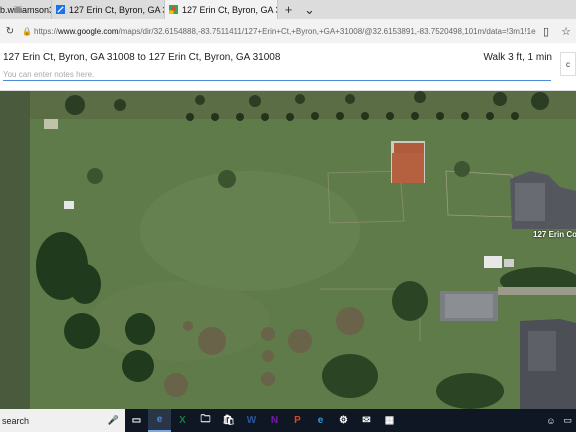 The width and height of the screenshot is (576, 432). Describe the element at coordinates (62, 420) in the screenshot. I see `taskbar-search-box: search 🎤` at that location.